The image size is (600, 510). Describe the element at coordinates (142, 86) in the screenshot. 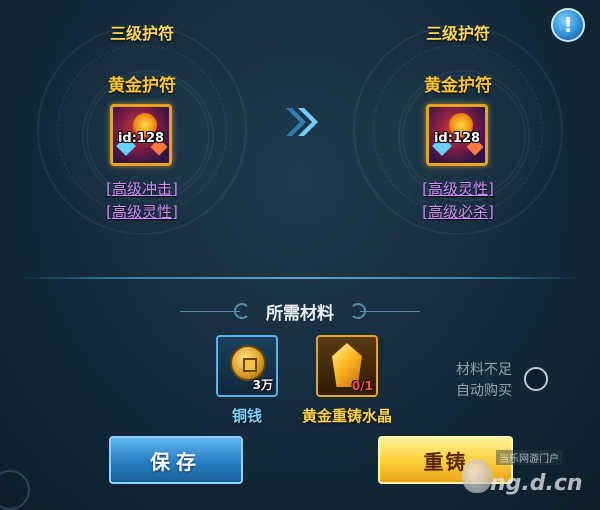

I see `left-item-name: 黄金护符` at that location.